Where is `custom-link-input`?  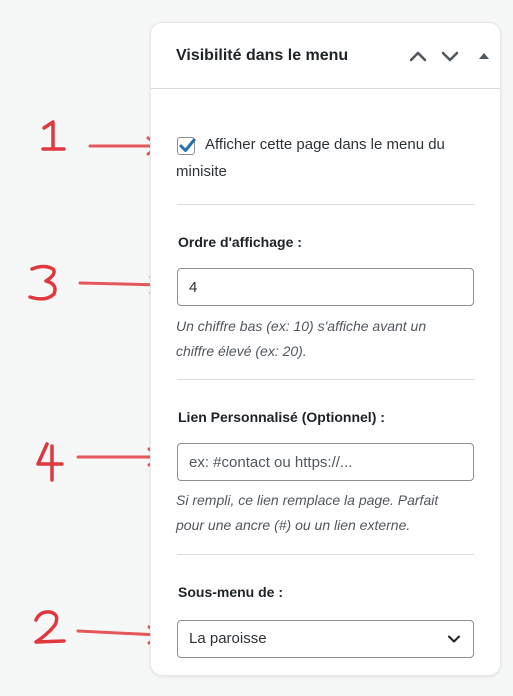 custom-link-input is located at coordinates (325, 462).